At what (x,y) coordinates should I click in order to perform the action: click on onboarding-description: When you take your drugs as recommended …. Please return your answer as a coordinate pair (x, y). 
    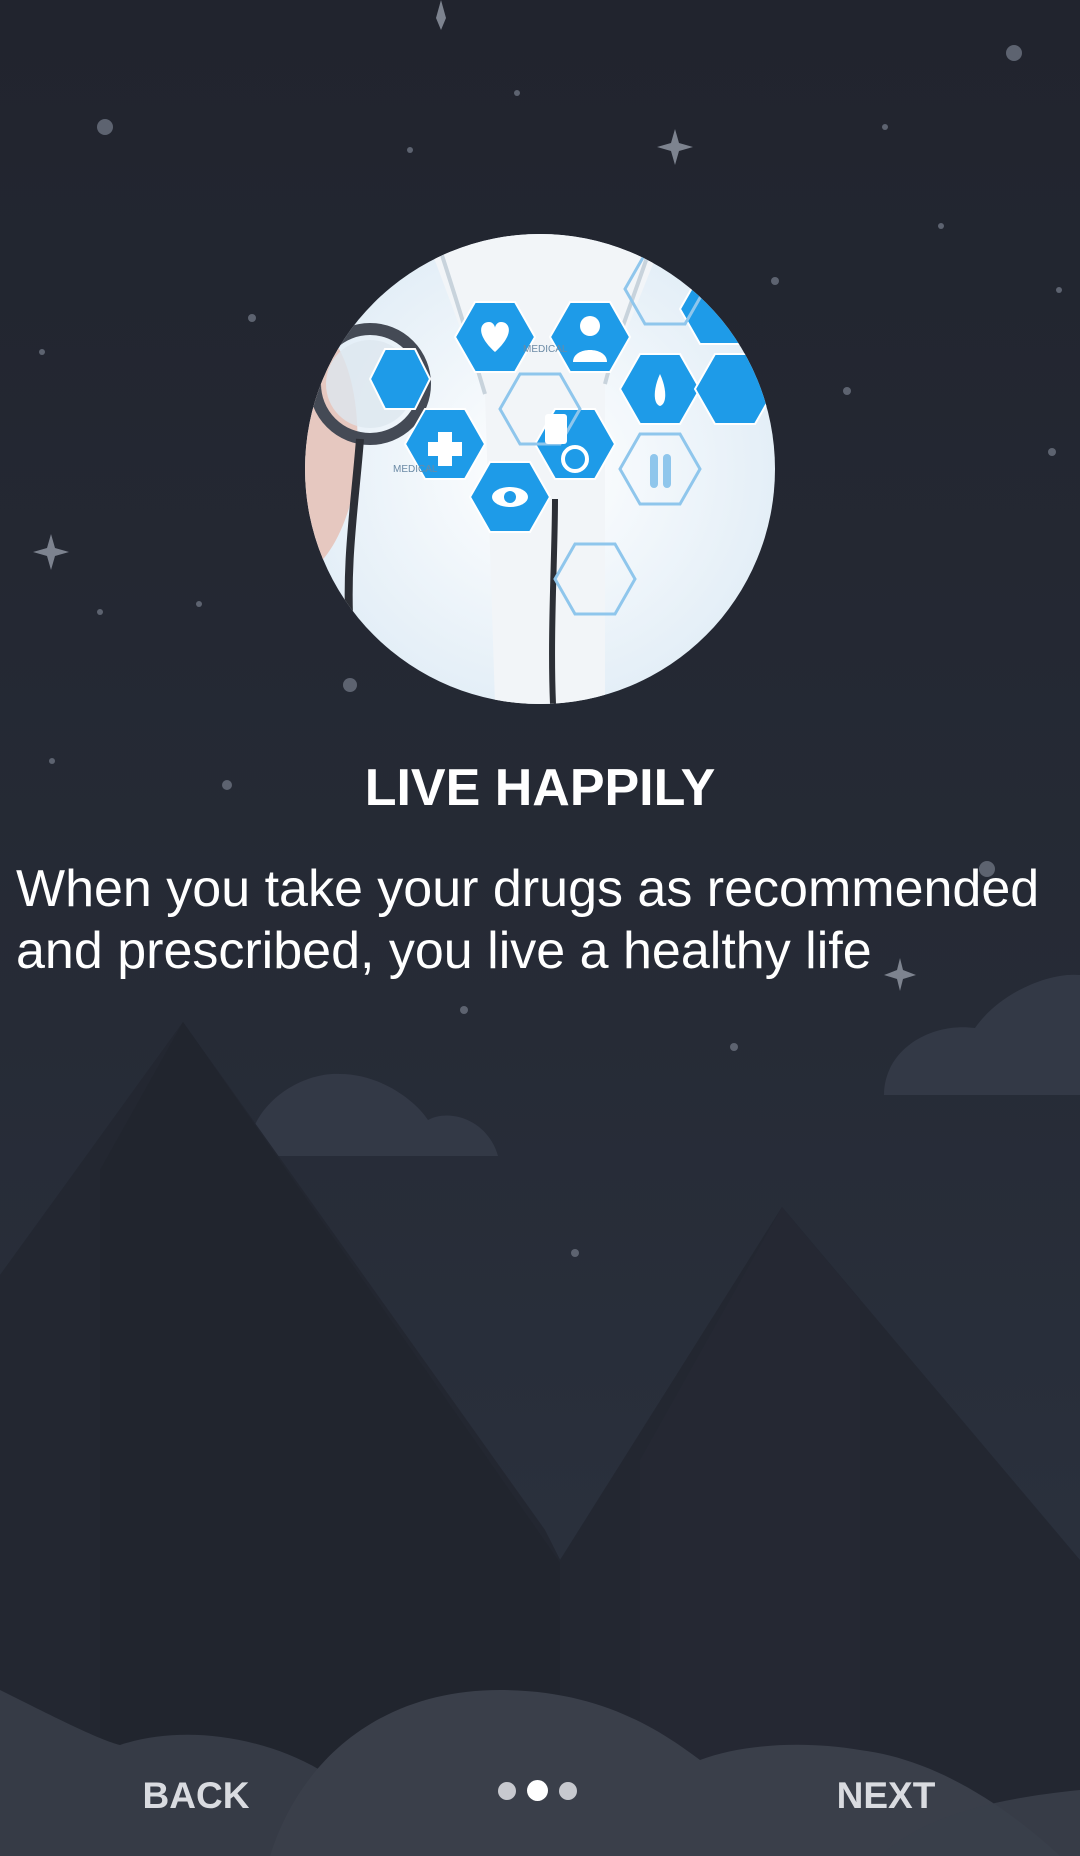
    Looking at the image, I should click on (528, 920).